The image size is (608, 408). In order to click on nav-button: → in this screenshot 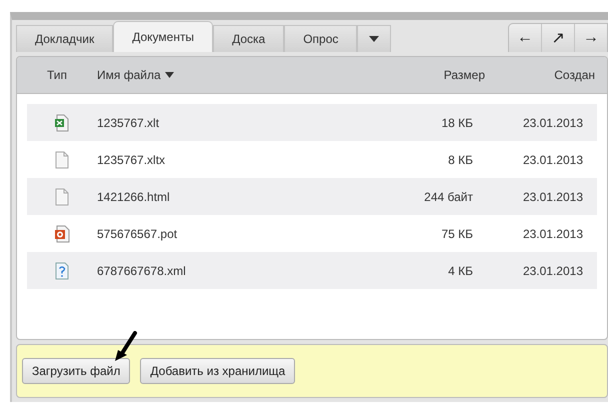, I will do `click(590, 38)`.